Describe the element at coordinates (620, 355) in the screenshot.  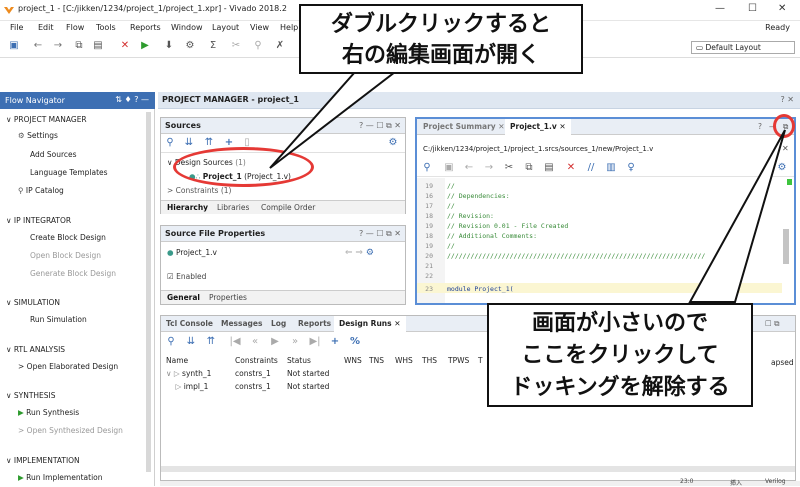
I see `callout-bottom: 画面が小さいので ここをクリックして ドッキングを解除する` at that location.